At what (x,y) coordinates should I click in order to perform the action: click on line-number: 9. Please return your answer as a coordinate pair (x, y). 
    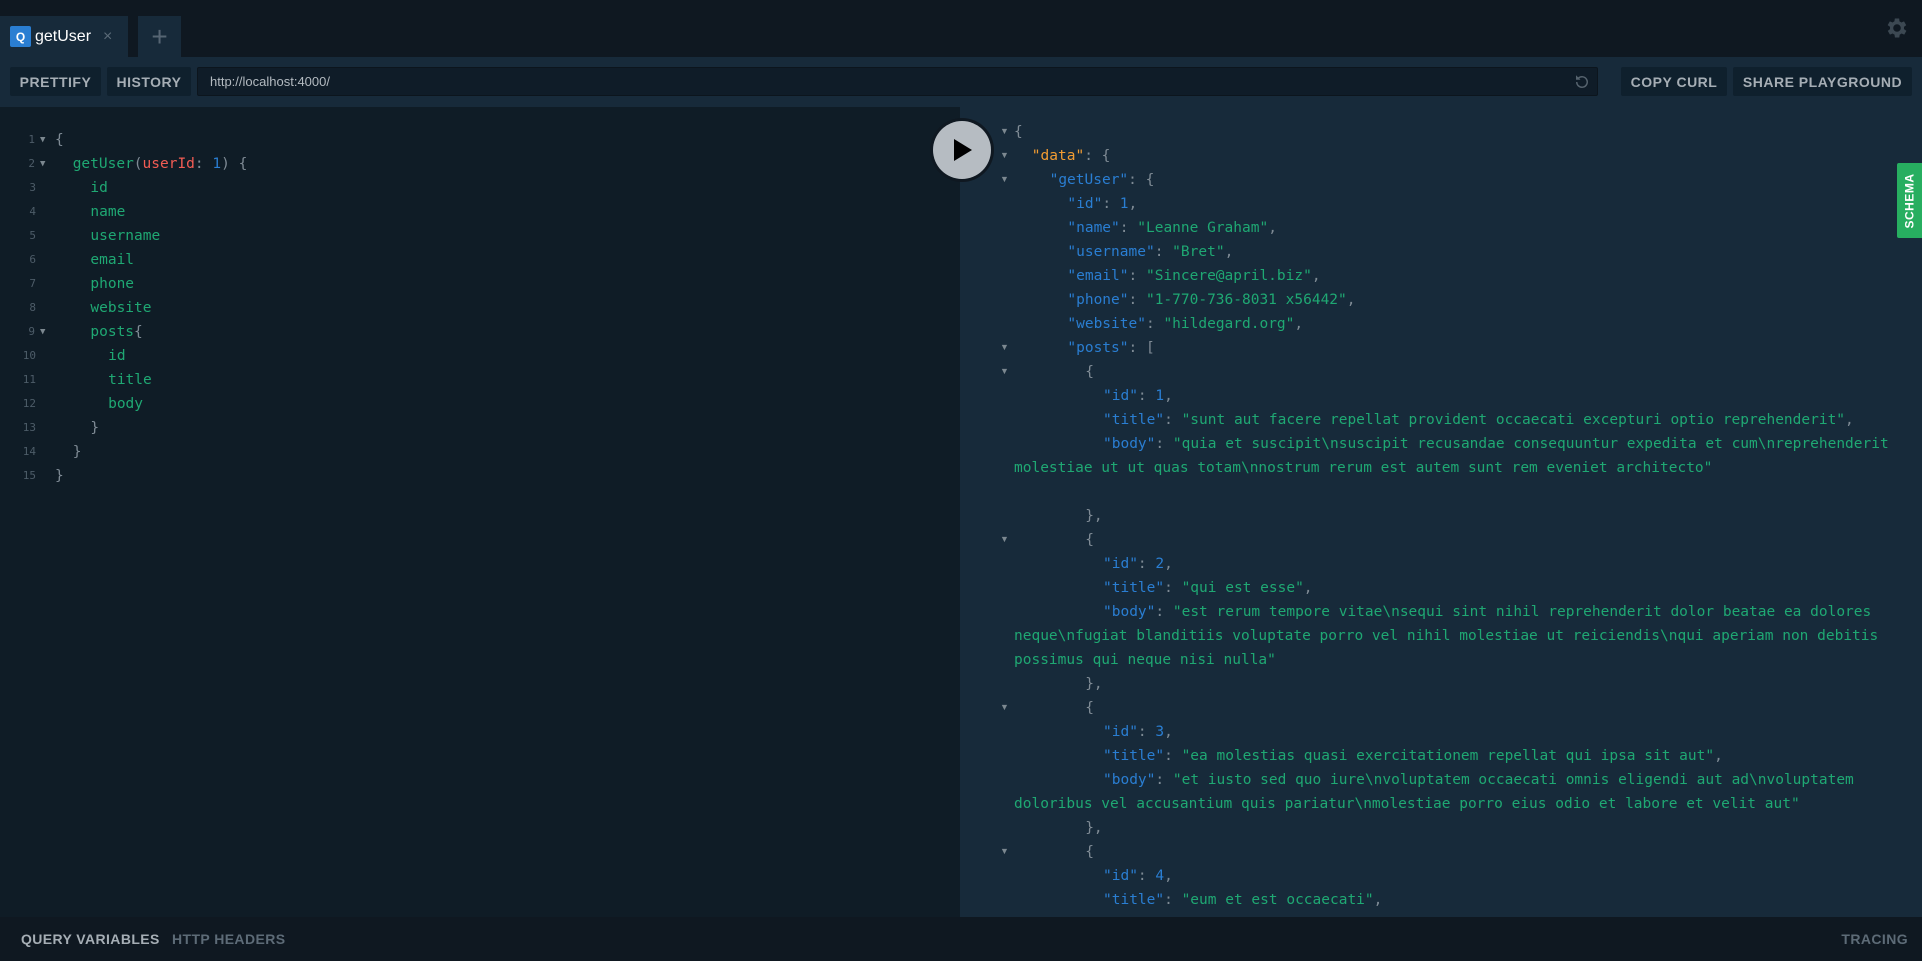
    Looking at the image, I should click on (31, 331).